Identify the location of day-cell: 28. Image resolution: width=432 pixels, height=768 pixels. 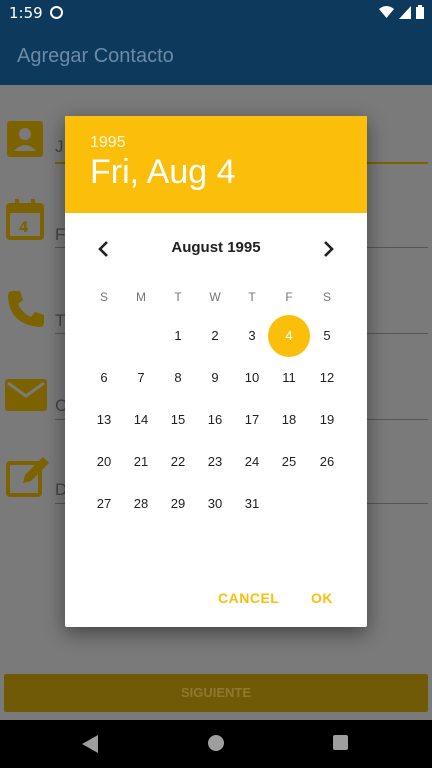
(141, 504).